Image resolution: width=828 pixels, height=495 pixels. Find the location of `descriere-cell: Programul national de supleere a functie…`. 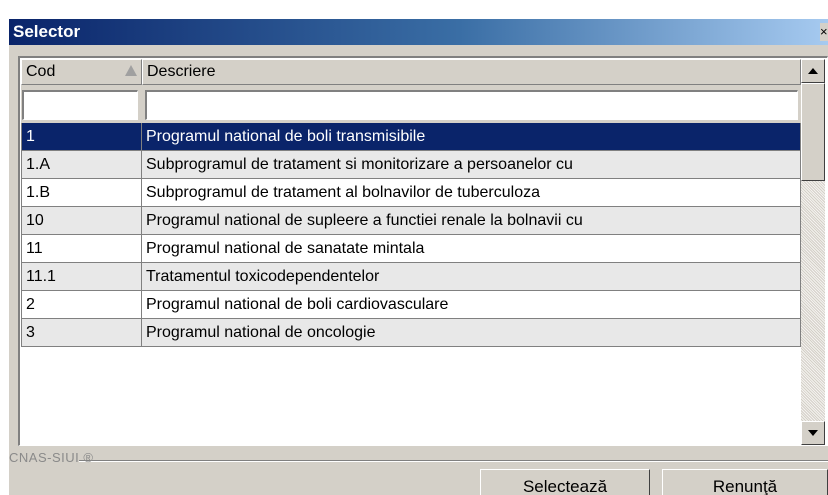

descriere-cell: Programul national de supleere a functie… is located at coordinates (471, 221).